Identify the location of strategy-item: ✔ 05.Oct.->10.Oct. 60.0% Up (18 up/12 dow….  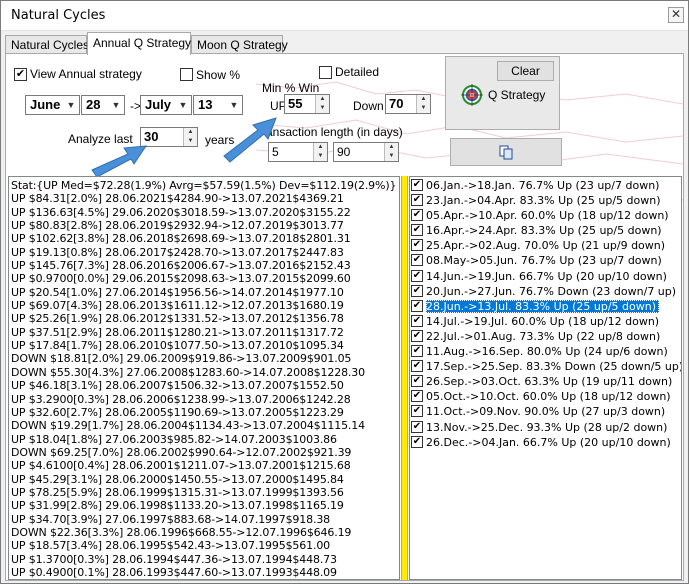
(545, 396).